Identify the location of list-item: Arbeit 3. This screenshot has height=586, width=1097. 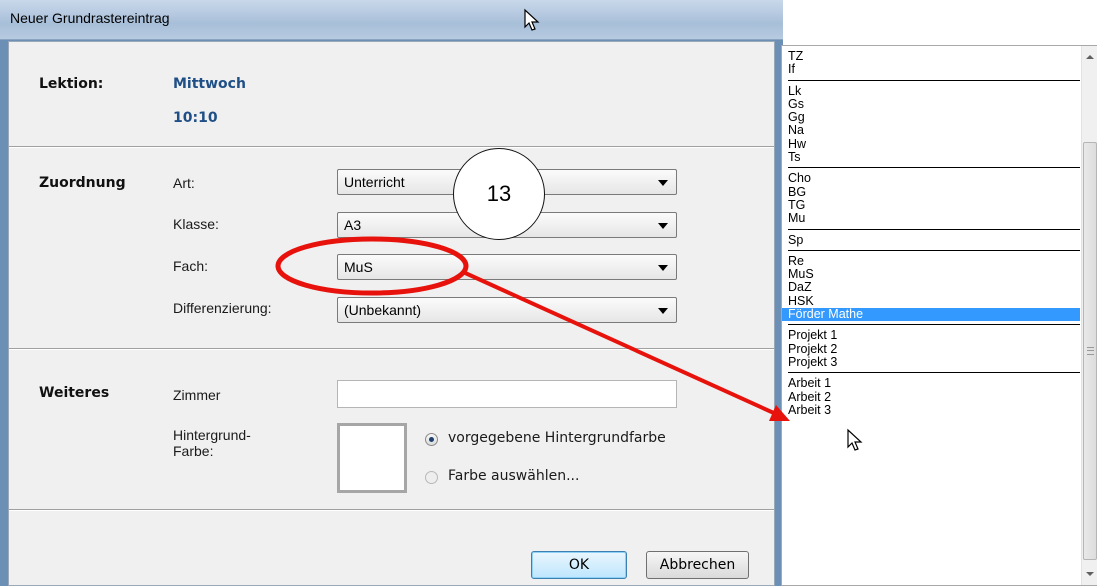
(931, 410).